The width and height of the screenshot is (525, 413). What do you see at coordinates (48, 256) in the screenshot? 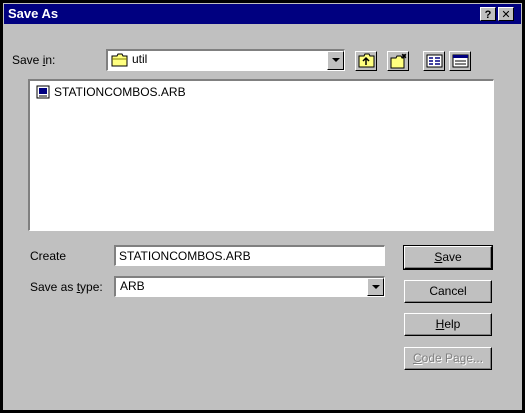
I see `create-label: Create` at bounding box center [48, 256].